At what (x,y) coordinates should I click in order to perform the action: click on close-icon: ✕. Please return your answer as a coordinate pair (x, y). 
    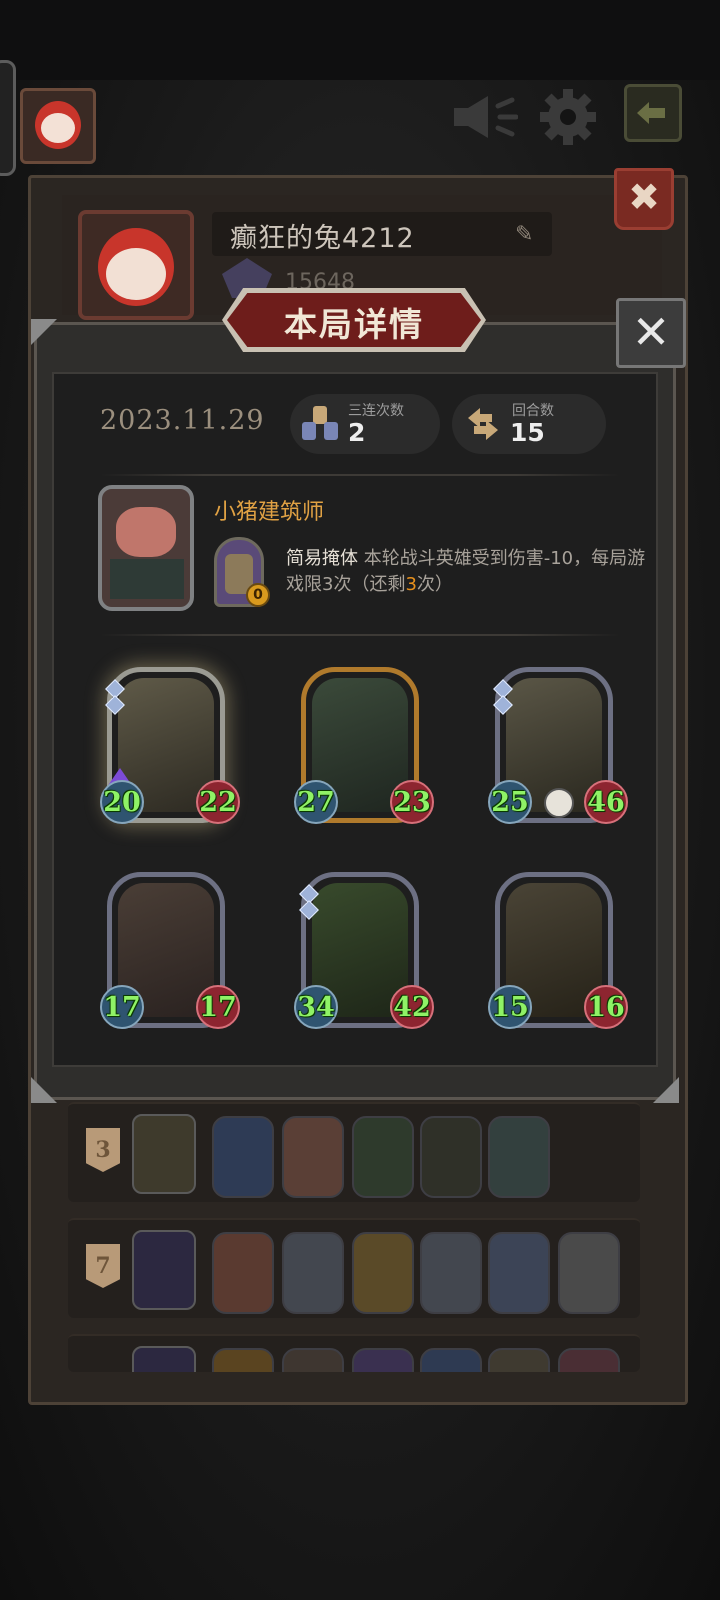
    Looking at the image, I should click on (651, 332).